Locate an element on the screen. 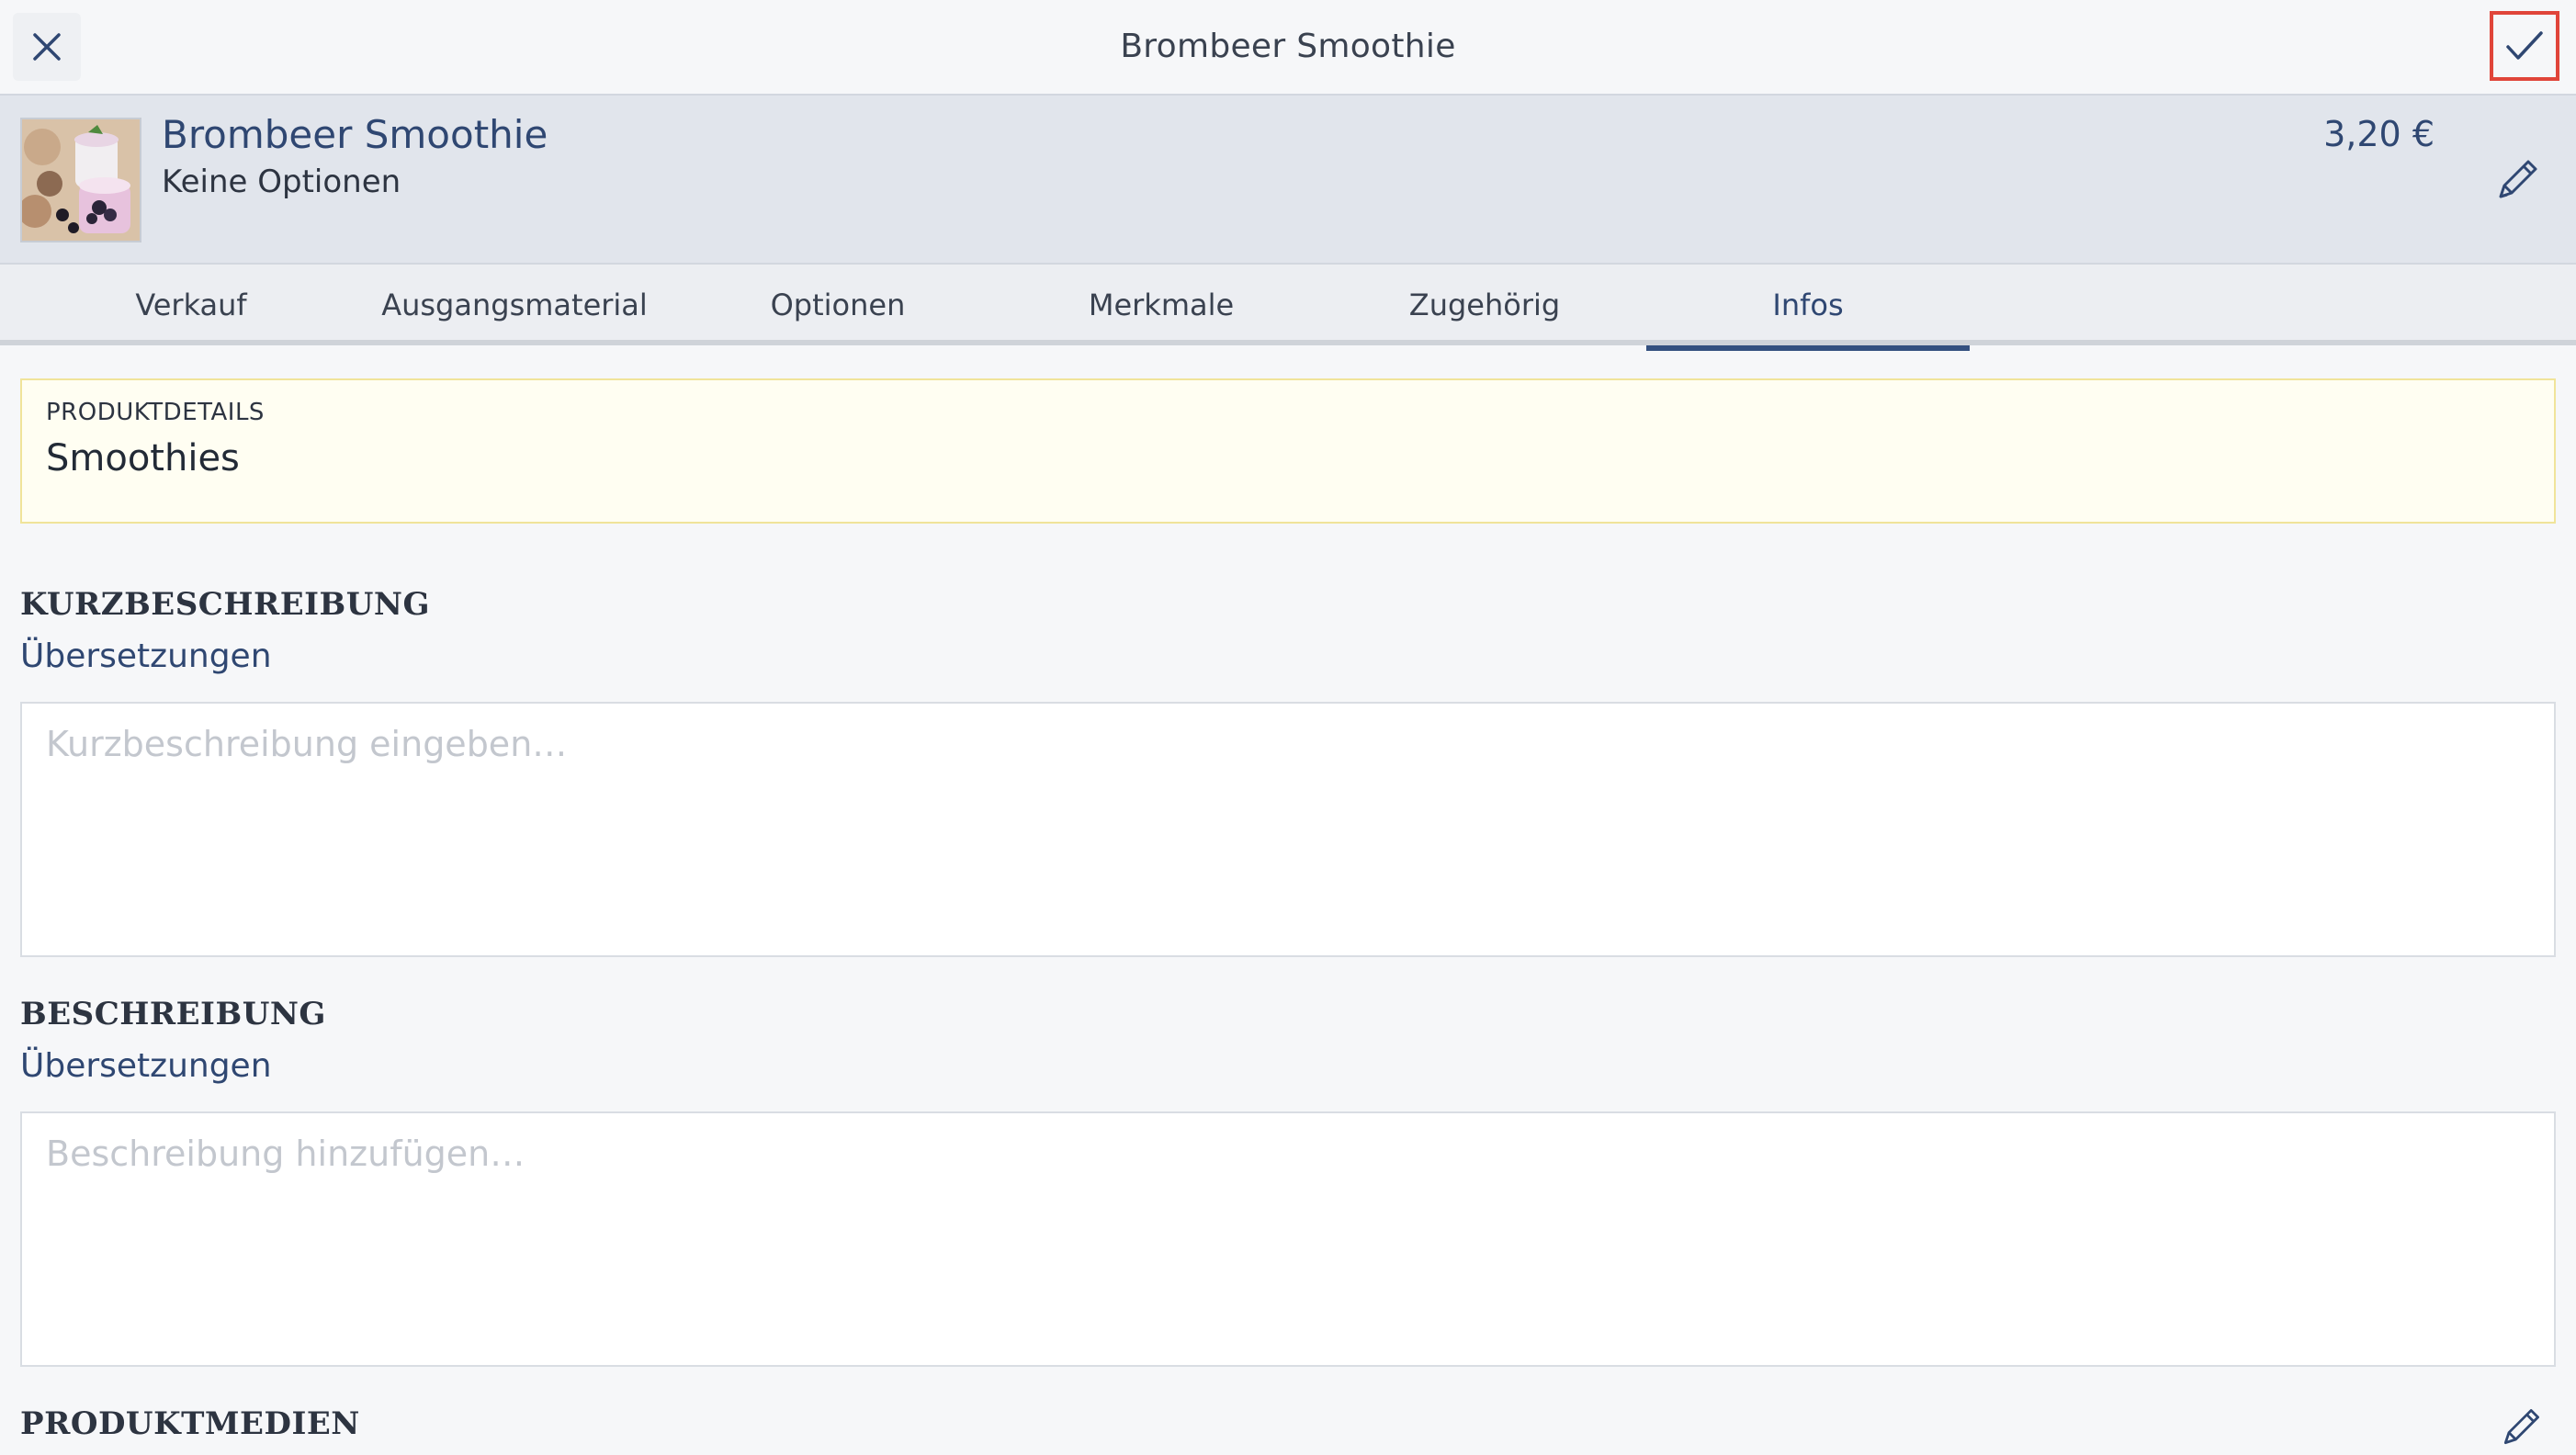 The height and width of the screenshot is (1455, 2576). tab-merkmale: Merkmale is located at coordinates (1161, 305).